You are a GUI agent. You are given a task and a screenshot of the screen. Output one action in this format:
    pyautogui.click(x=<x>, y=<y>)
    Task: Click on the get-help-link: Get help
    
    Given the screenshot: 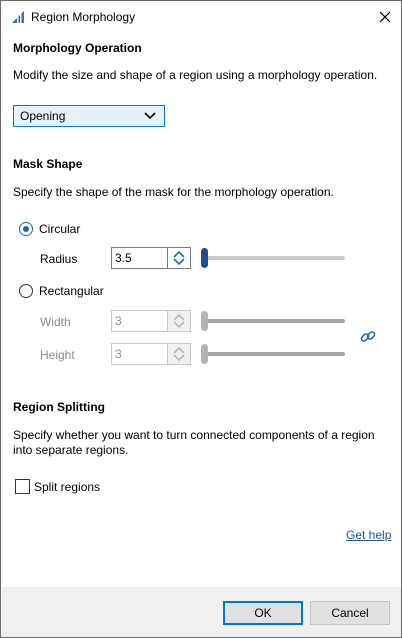 What is the action you would take?
    pyautogui.click(x=368, y=535)
    